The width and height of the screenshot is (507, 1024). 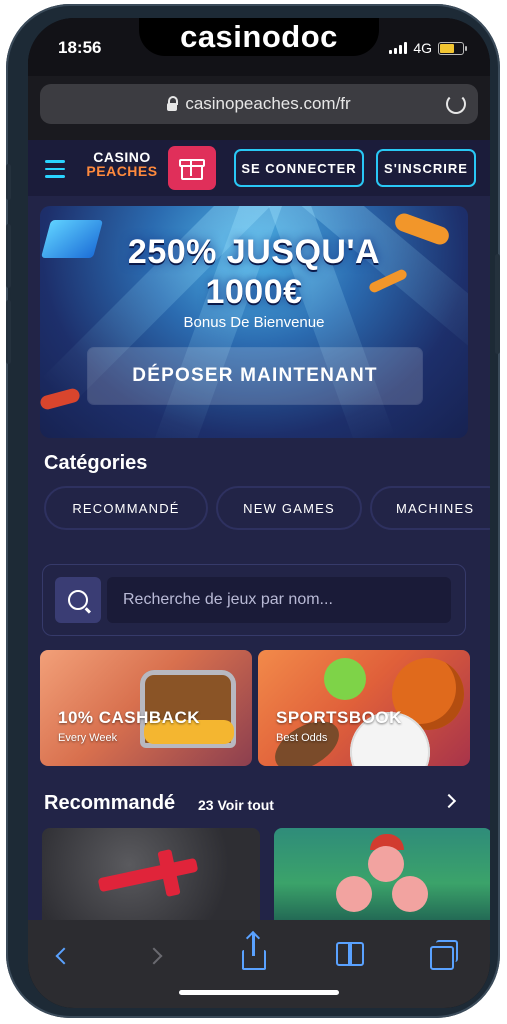 I want to click on bookmarks-icon, so click(x=350, y=954).